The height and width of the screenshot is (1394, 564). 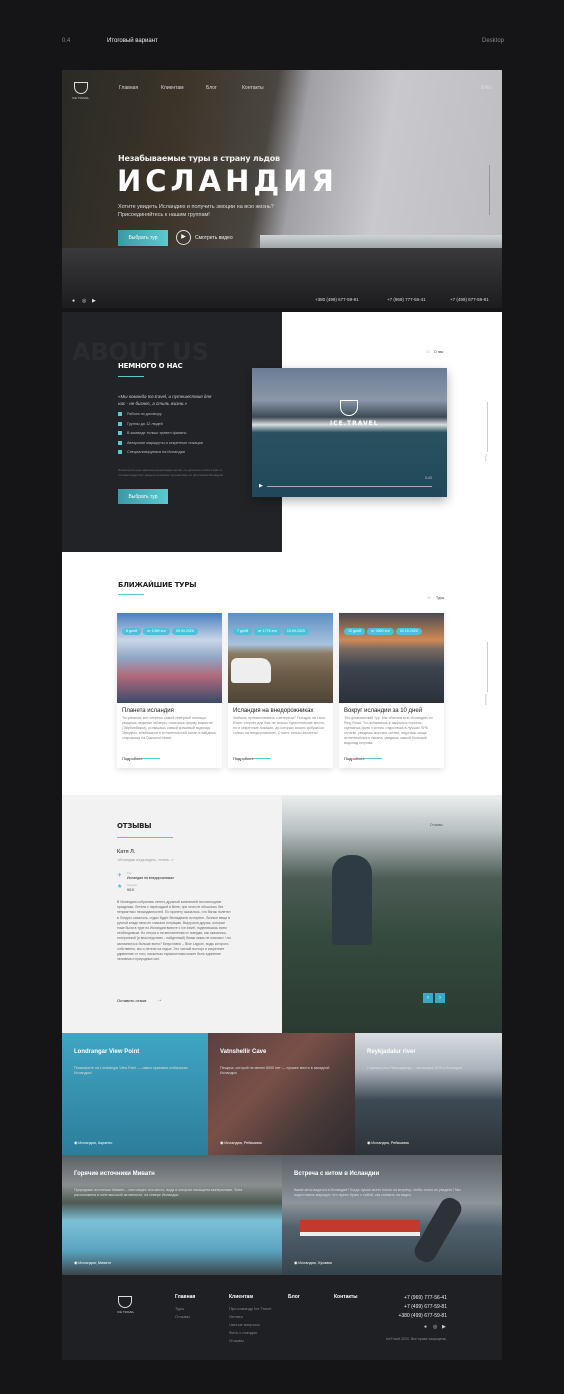 I want to click on video-play-icon: ▶, so click(x=261, y=486).